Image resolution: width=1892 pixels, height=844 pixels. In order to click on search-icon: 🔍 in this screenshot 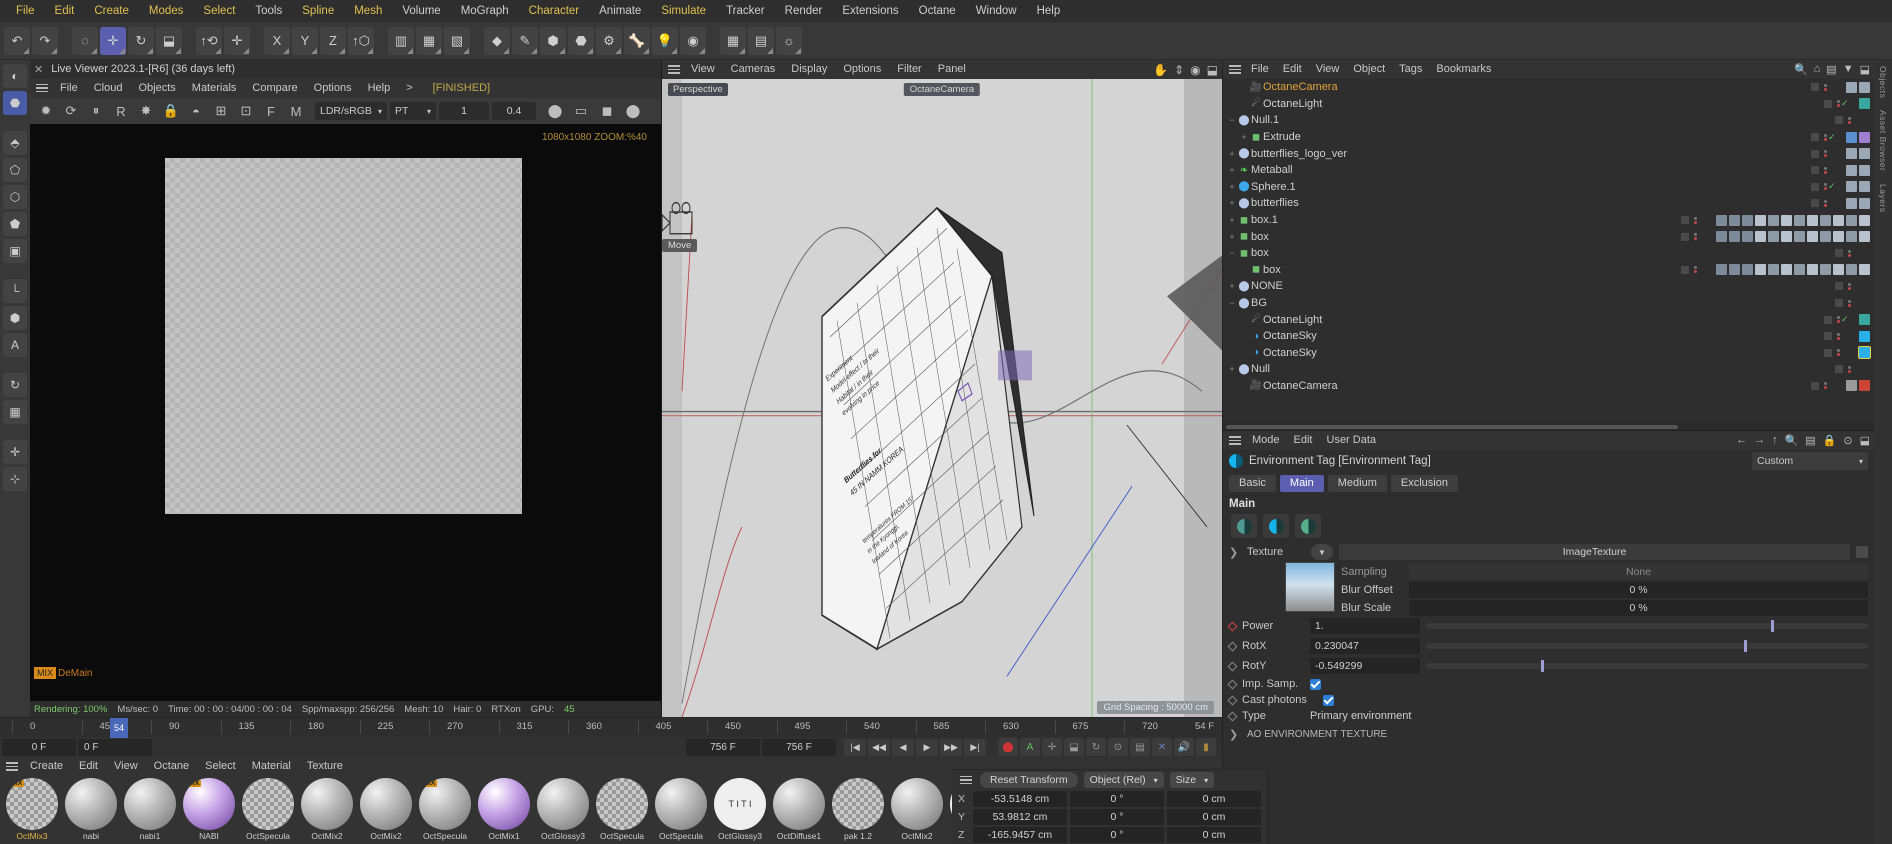, I will do `click(1801, 69)`.